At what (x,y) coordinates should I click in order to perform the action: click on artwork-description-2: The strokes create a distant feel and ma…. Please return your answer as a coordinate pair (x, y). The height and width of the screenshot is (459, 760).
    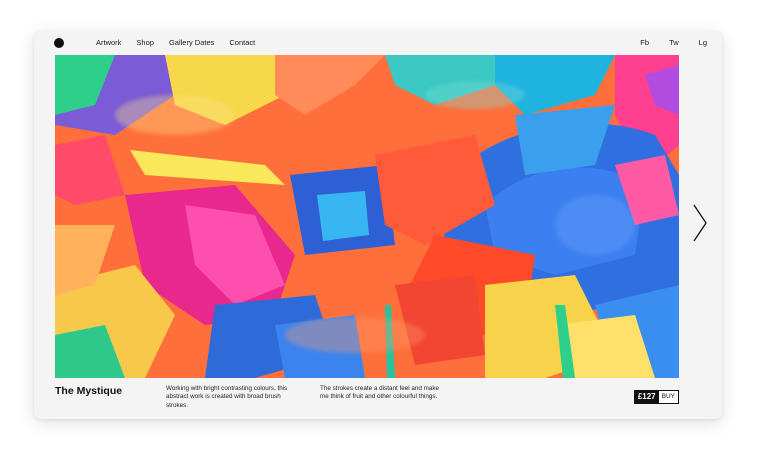
    Looking at the image, I should click on (380, 393).